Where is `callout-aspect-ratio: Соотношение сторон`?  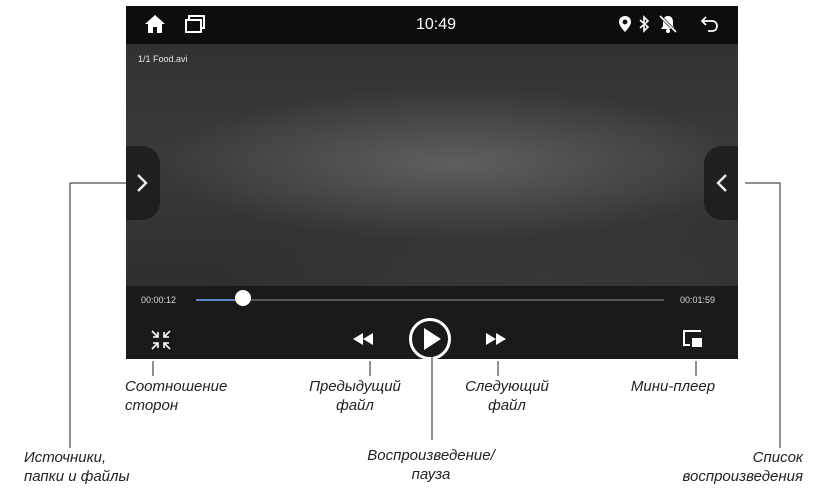
callout-aspect-ratio: Соотношение сторон is located at coordinates (176, 396).